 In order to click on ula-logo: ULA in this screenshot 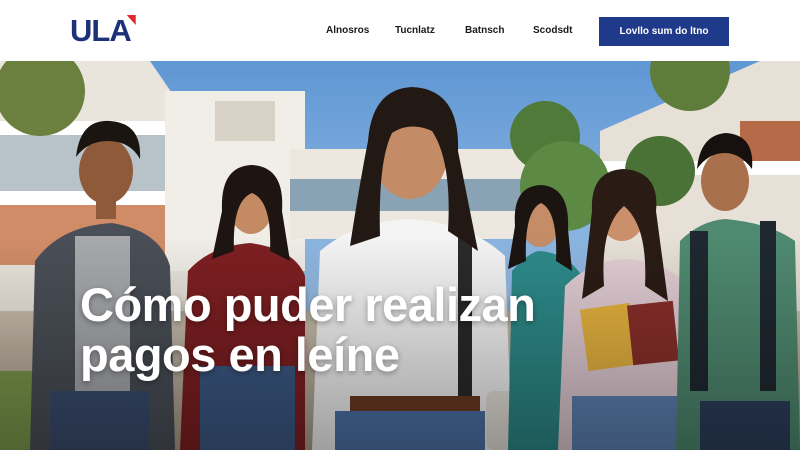, I will do `click(103, 30)`.